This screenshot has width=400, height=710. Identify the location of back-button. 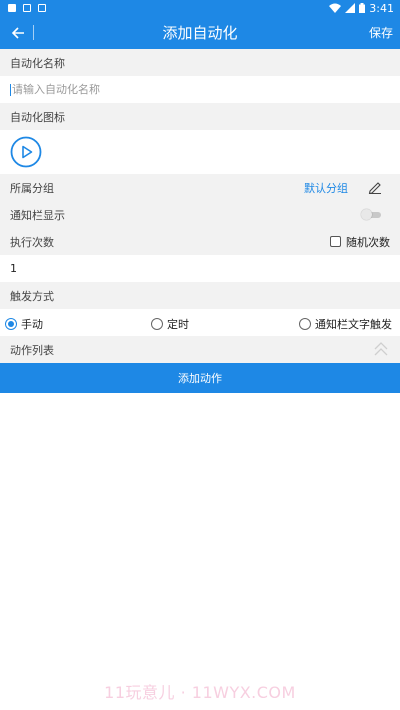
(18, 33).